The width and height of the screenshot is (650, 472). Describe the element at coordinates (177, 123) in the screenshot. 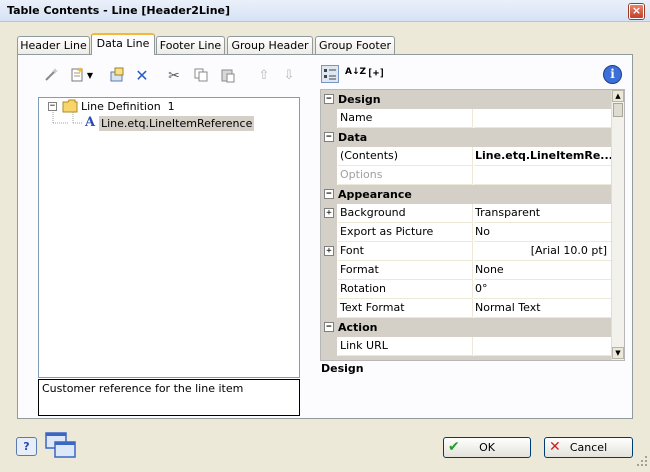

I see `tree-item-lineitemreference: Line.etq.LineItemReference` at that location.